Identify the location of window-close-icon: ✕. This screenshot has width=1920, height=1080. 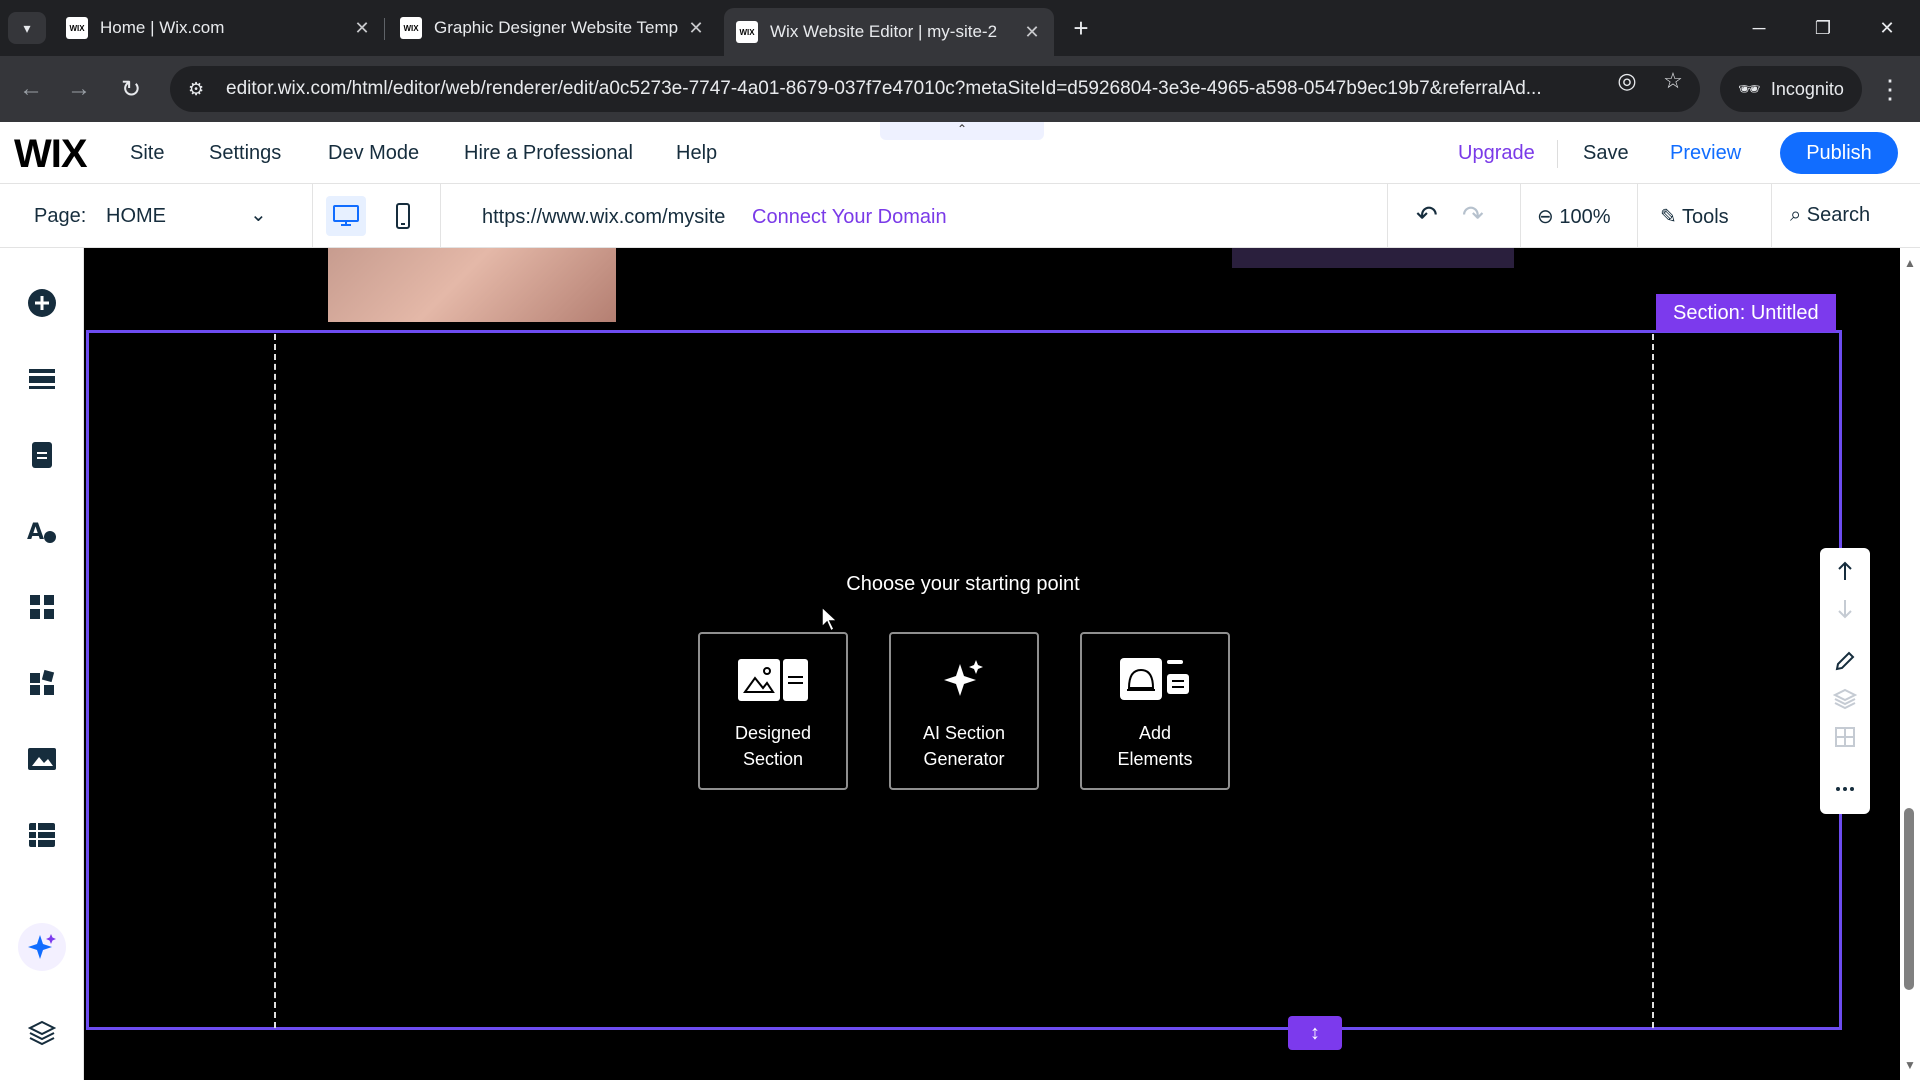
(1887, 28).